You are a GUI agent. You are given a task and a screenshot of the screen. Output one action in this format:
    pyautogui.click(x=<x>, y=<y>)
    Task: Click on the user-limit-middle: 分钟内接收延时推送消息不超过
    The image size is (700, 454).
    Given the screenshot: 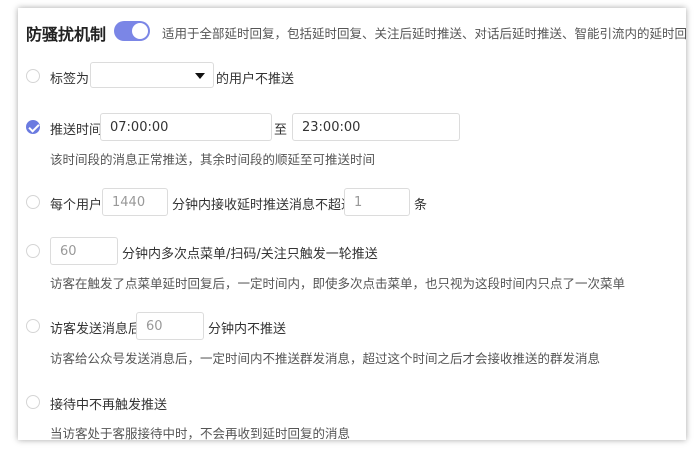 What is the action you would take?
    pyautogui.click(x=263, y=205)
    